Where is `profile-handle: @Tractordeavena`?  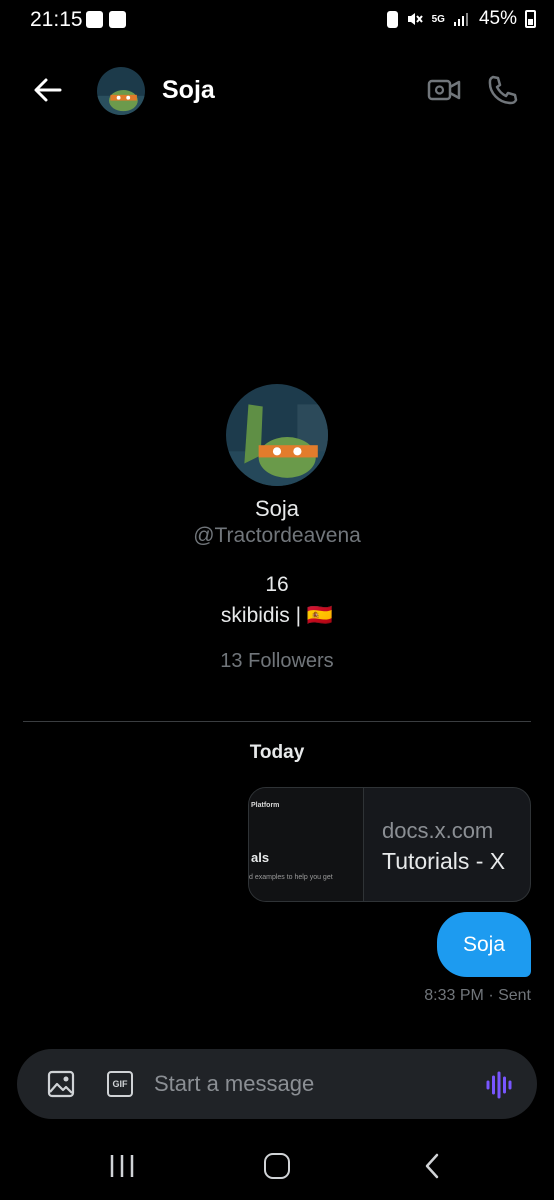
profile-handle: @Tractordeavena is located at coordinates (277, 535).